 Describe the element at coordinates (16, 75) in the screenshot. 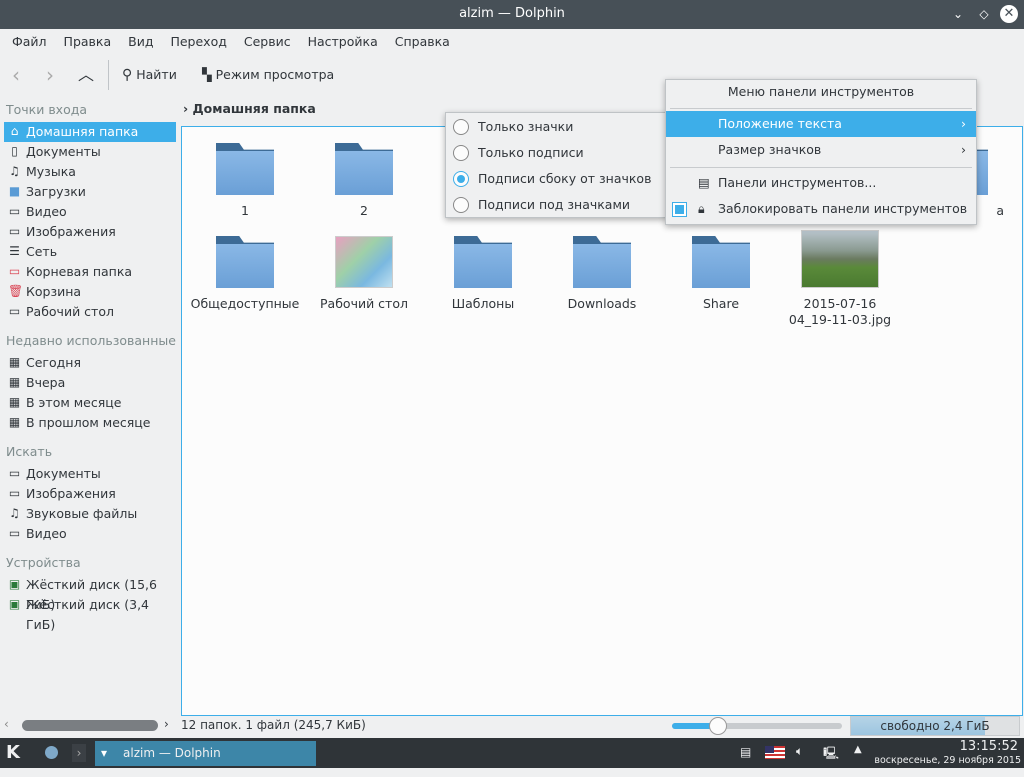

I see `back-button: ‹` at that location.